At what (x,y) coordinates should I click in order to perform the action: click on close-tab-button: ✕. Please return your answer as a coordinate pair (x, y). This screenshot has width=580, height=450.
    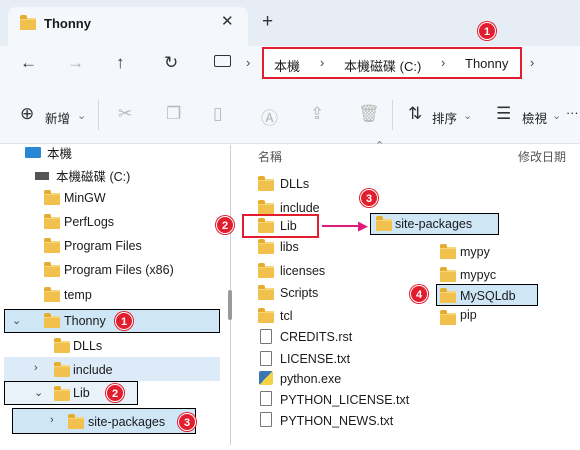
    Looking at the image, I should click on (227, 21).